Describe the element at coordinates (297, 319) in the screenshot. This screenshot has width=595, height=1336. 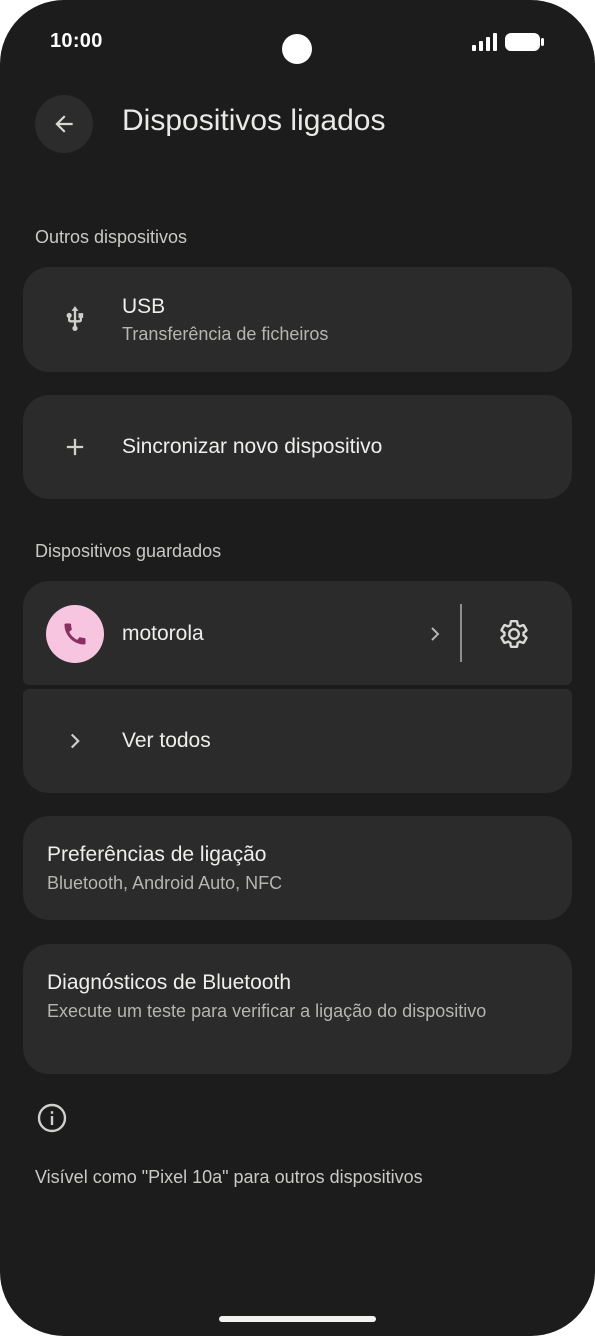
I see `usb-item` at that location.